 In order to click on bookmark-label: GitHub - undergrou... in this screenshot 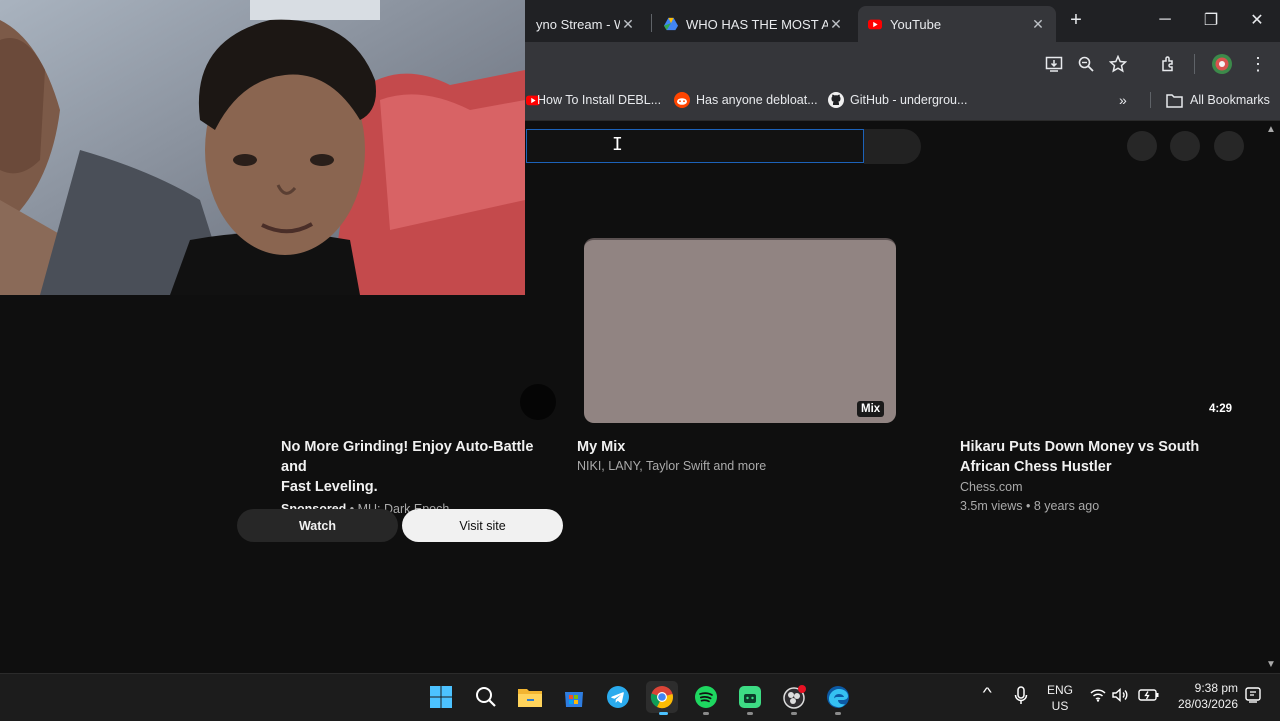, I will do `click(909, 100)`.